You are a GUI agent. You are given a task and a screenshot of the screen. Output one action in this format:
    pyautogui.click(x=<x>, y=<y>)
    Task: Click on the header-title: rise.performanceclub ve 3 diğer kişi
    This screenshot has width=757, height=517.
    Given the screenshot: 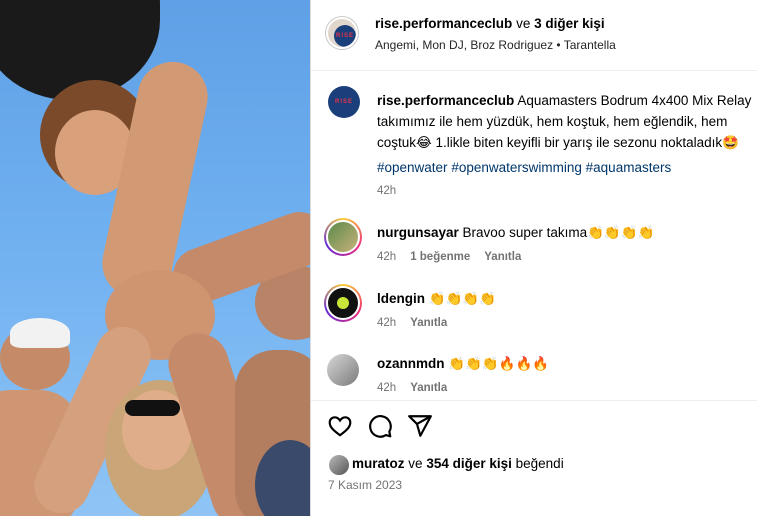 What is the action you would take?
    pyautogui.click(x=490, y=23)
    